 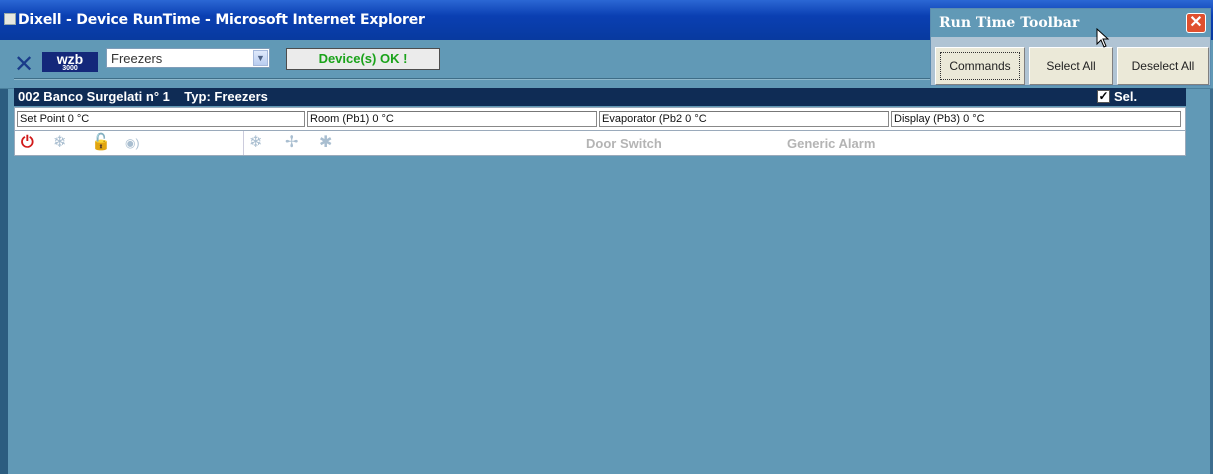 I want to click on snowflake-icon: ✱, so click(x=326, y=142).